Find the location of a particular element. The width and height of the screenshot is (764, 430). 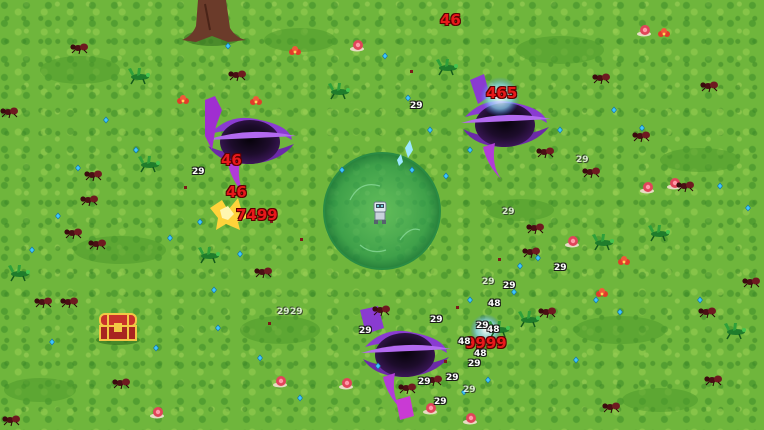

damage-number: 7499 is located at coordinates (257, 215).